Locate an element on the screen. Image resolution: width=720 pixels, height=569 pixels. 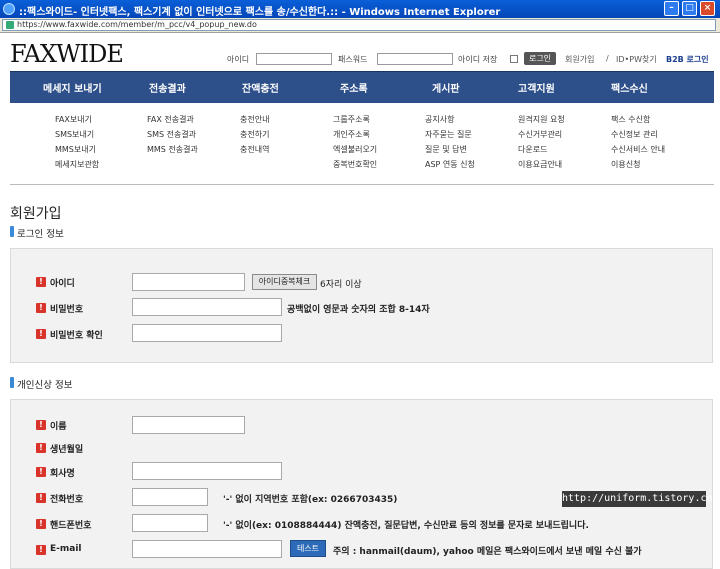
header-pw-input is located at coordinates (415, 59).